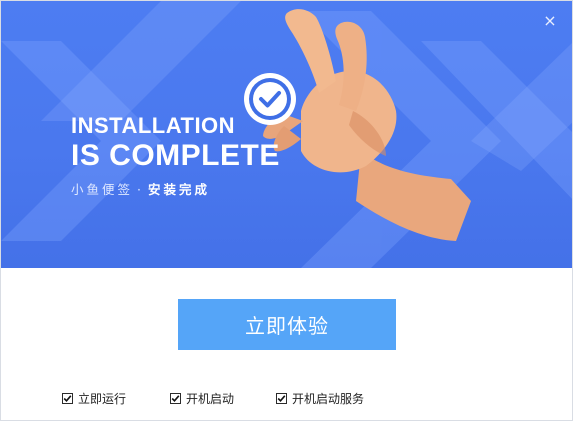  I want to click on subtitle: 小鱼便签 · 安装完成, so click(140, 188).